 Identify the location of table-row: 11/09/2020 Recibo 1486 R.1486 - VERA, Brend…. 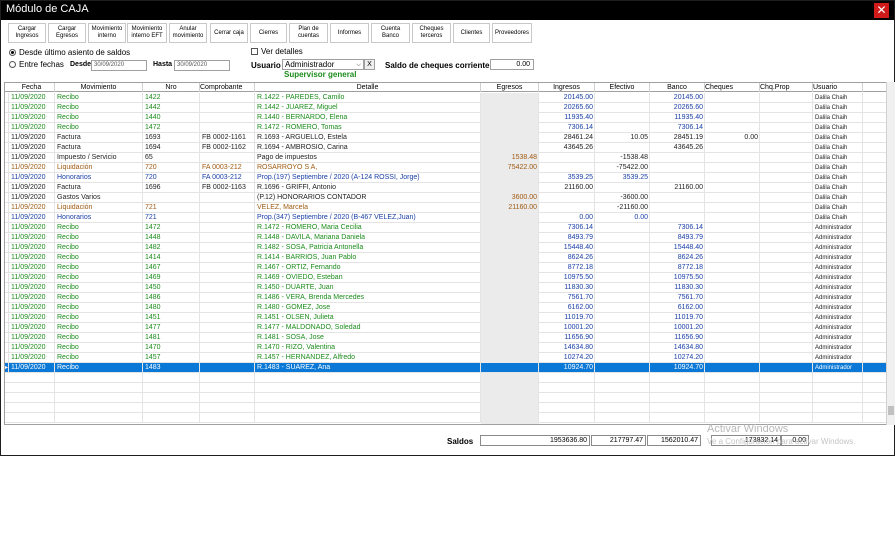
(445, 298).